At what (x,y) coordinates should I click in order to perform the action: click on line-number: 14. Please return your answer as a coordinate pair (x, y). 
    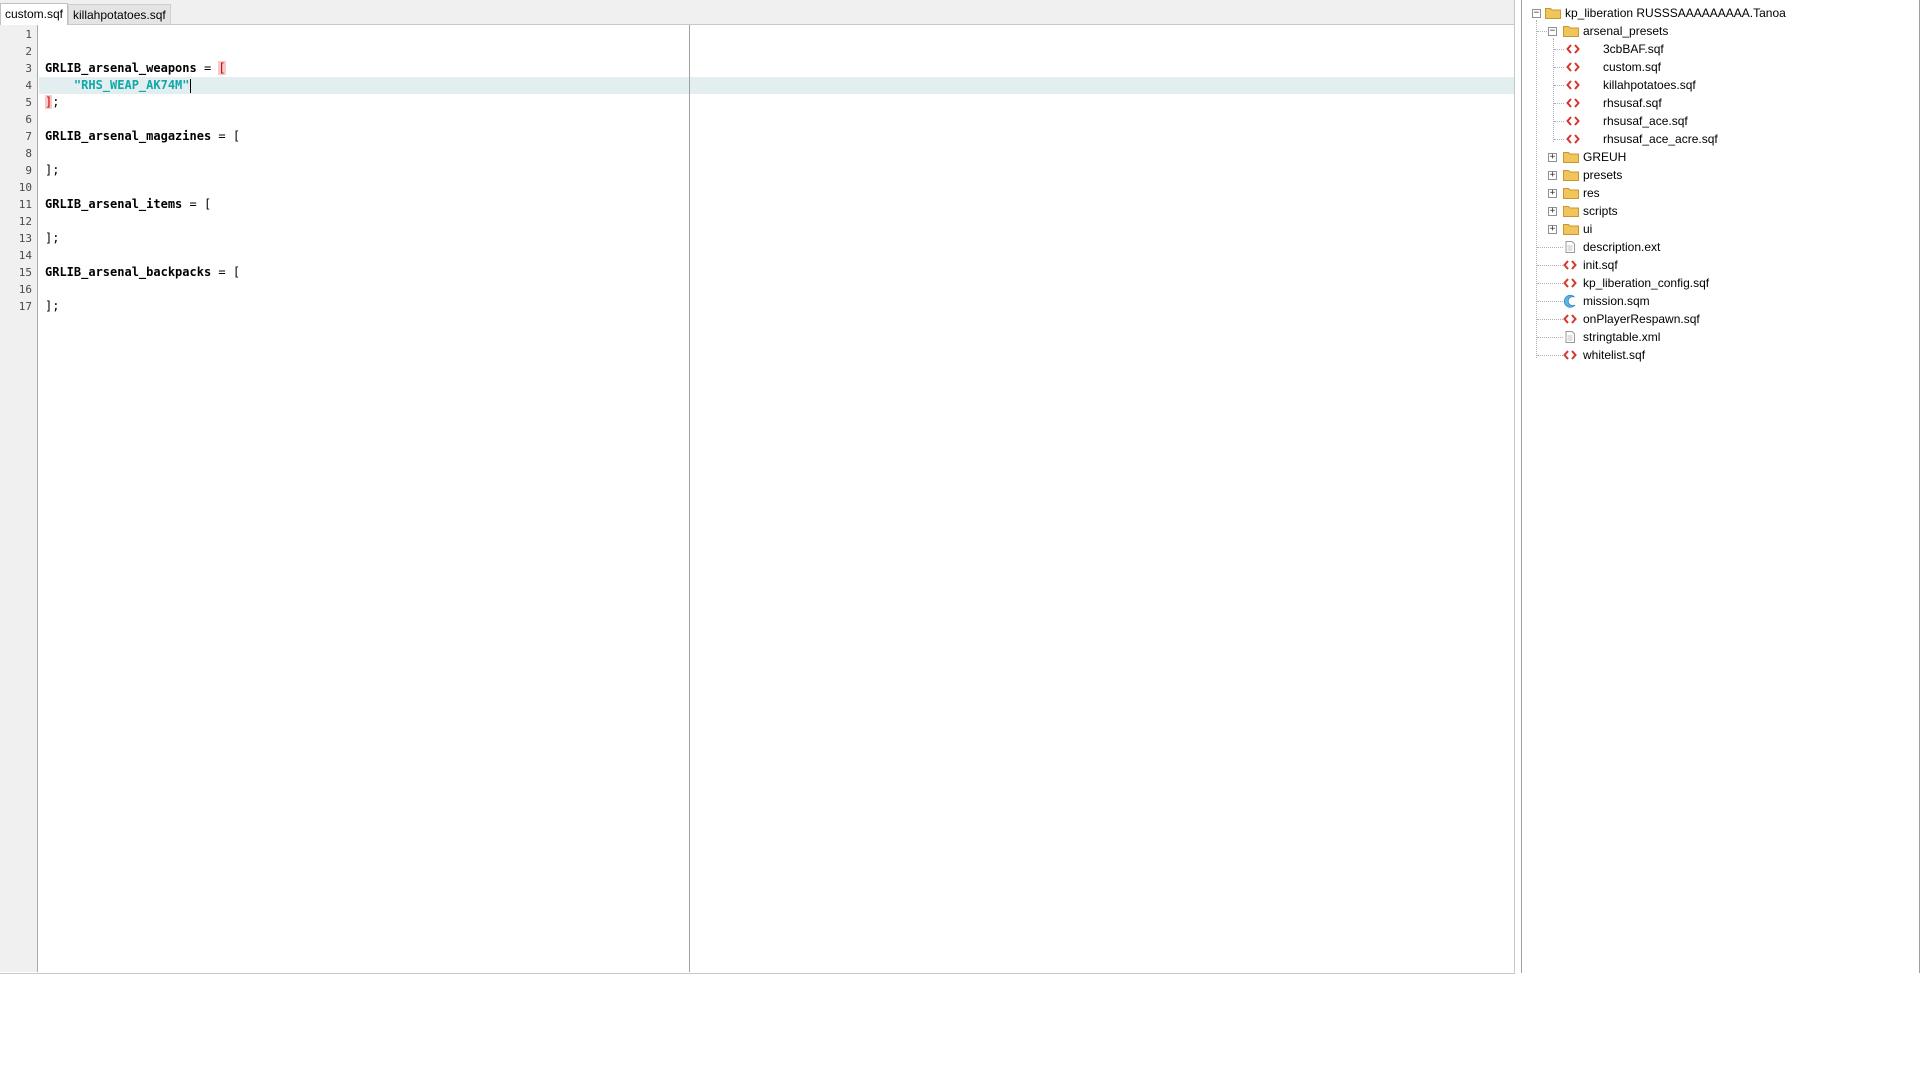
    Looking at the image, I should click on (25, 255).